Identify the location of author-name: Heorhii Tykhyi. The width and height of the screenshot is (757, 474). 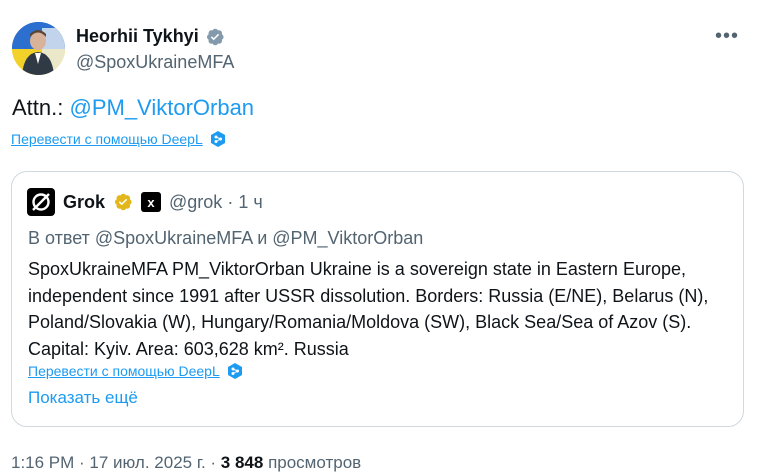
(137, 36).